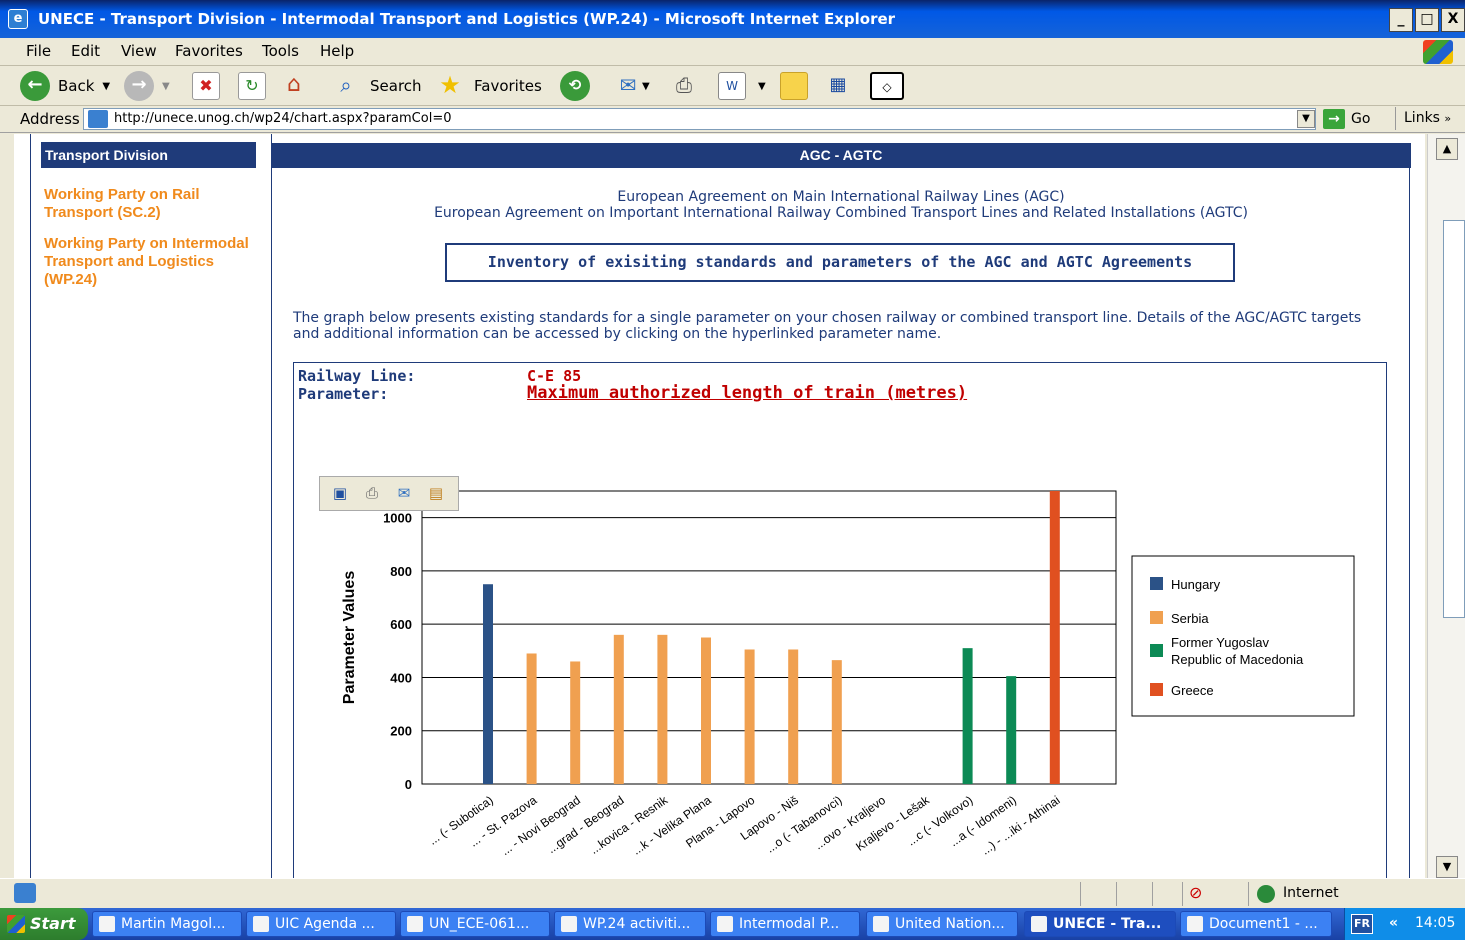 This screenshot has height=940, width=1465. Describe the element at coordinates (1430, 118) in the screenshot. I see `links-button: Links »` at that location.